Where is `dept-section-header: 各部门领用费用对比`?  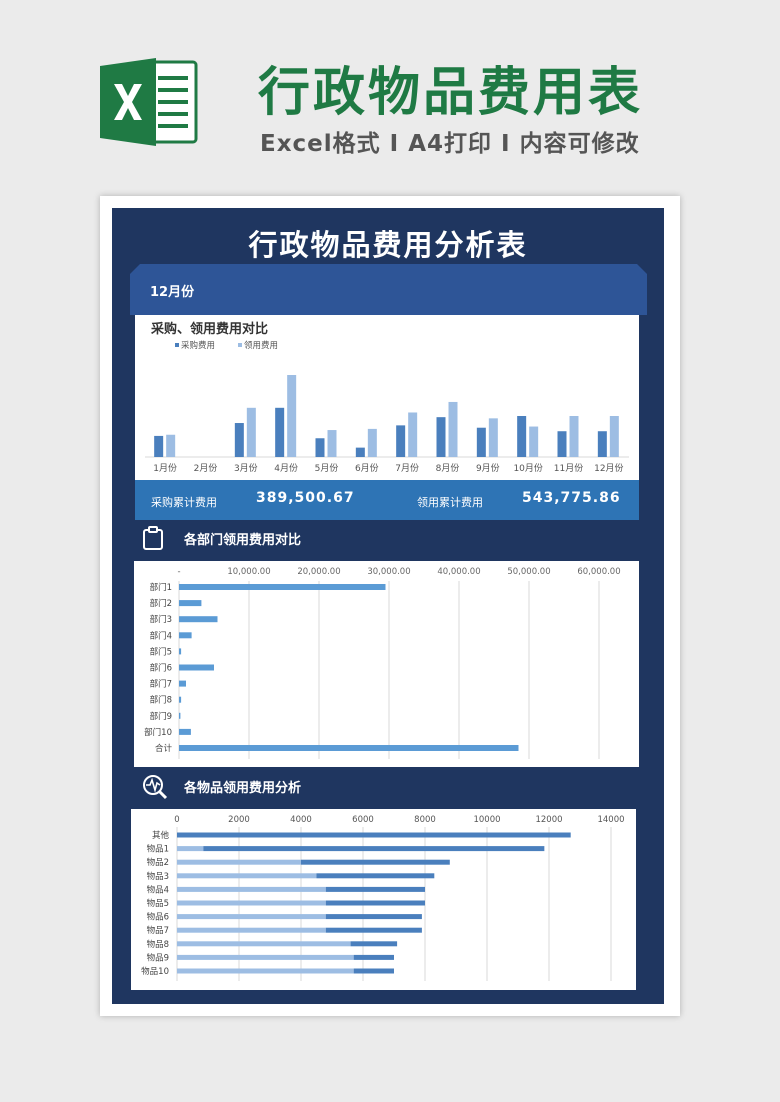 dept-section-header: 各部门领用费用对比 is located at coordinates (292, 539).